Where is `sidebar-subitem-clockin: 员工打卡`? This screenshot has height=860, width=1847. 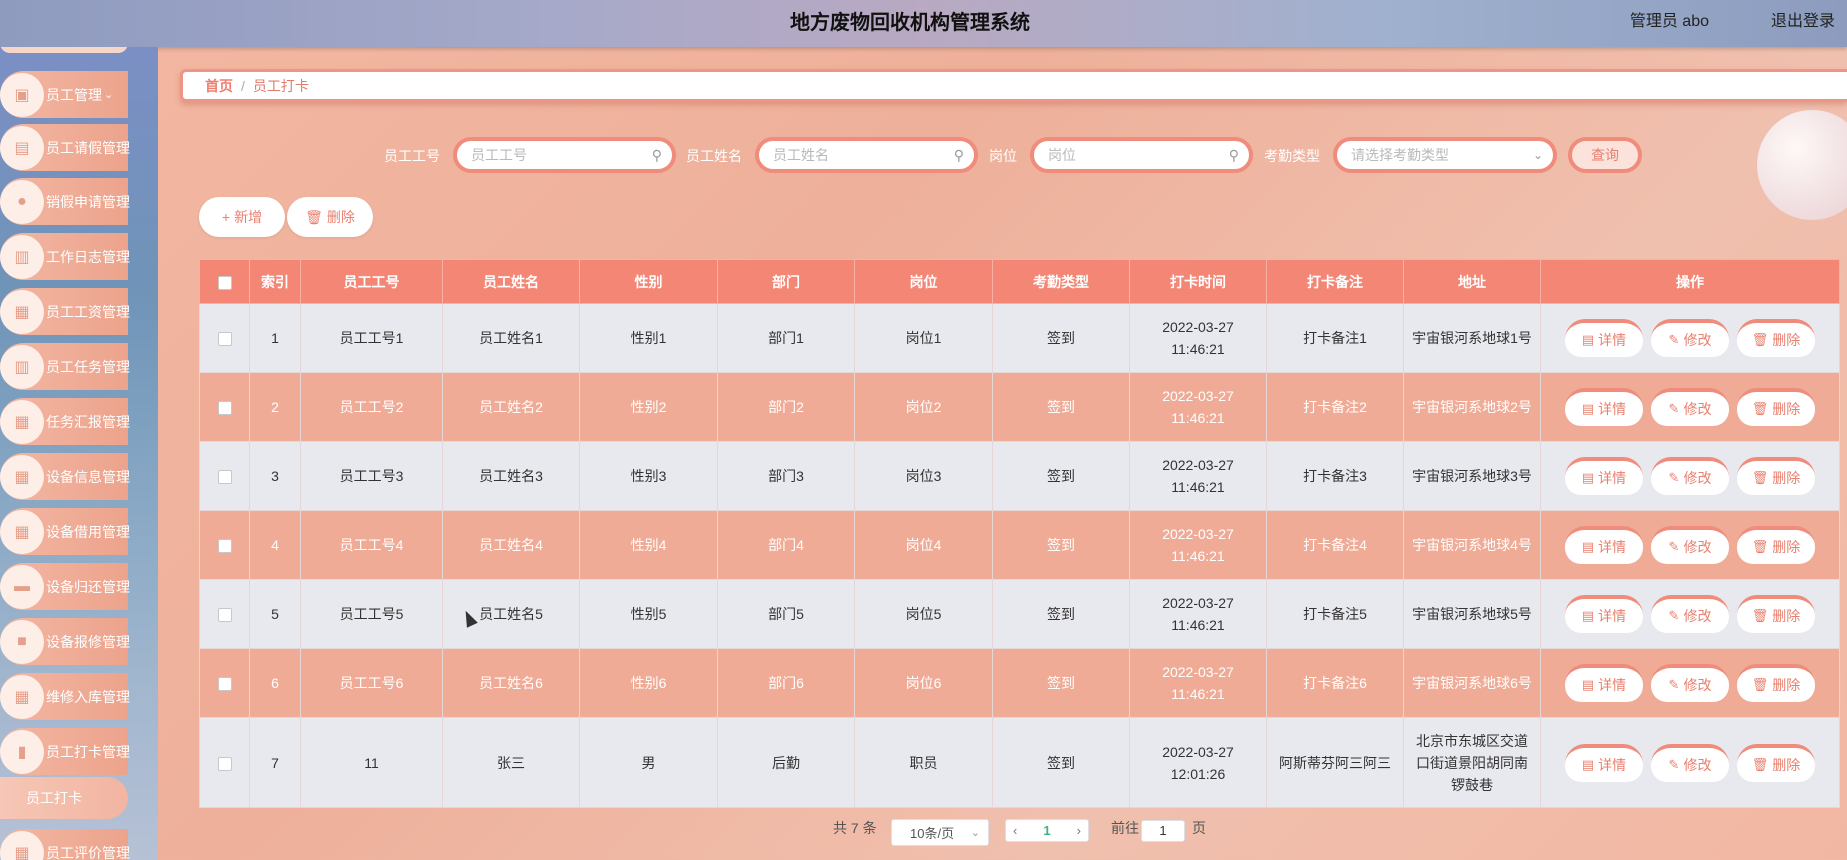 sidebar-subitem-clockin: 员工打卡 is located at coordinates (64, 798).